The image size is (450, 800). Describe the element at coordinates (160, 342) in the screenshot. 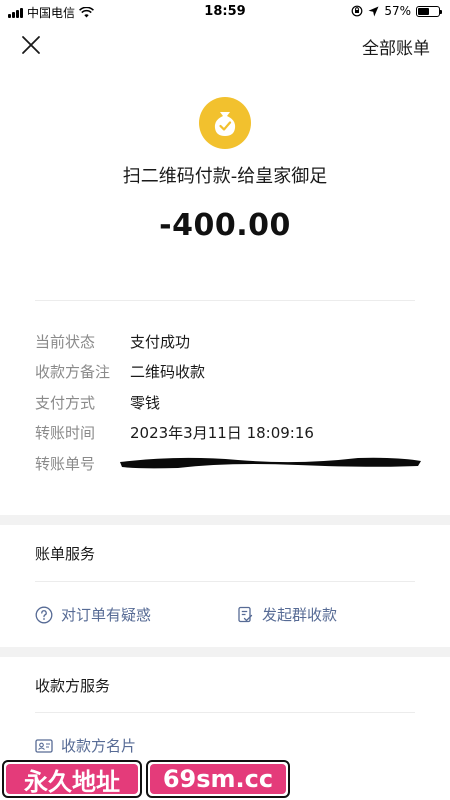

I see `detail-value: 支付成功` at that location.